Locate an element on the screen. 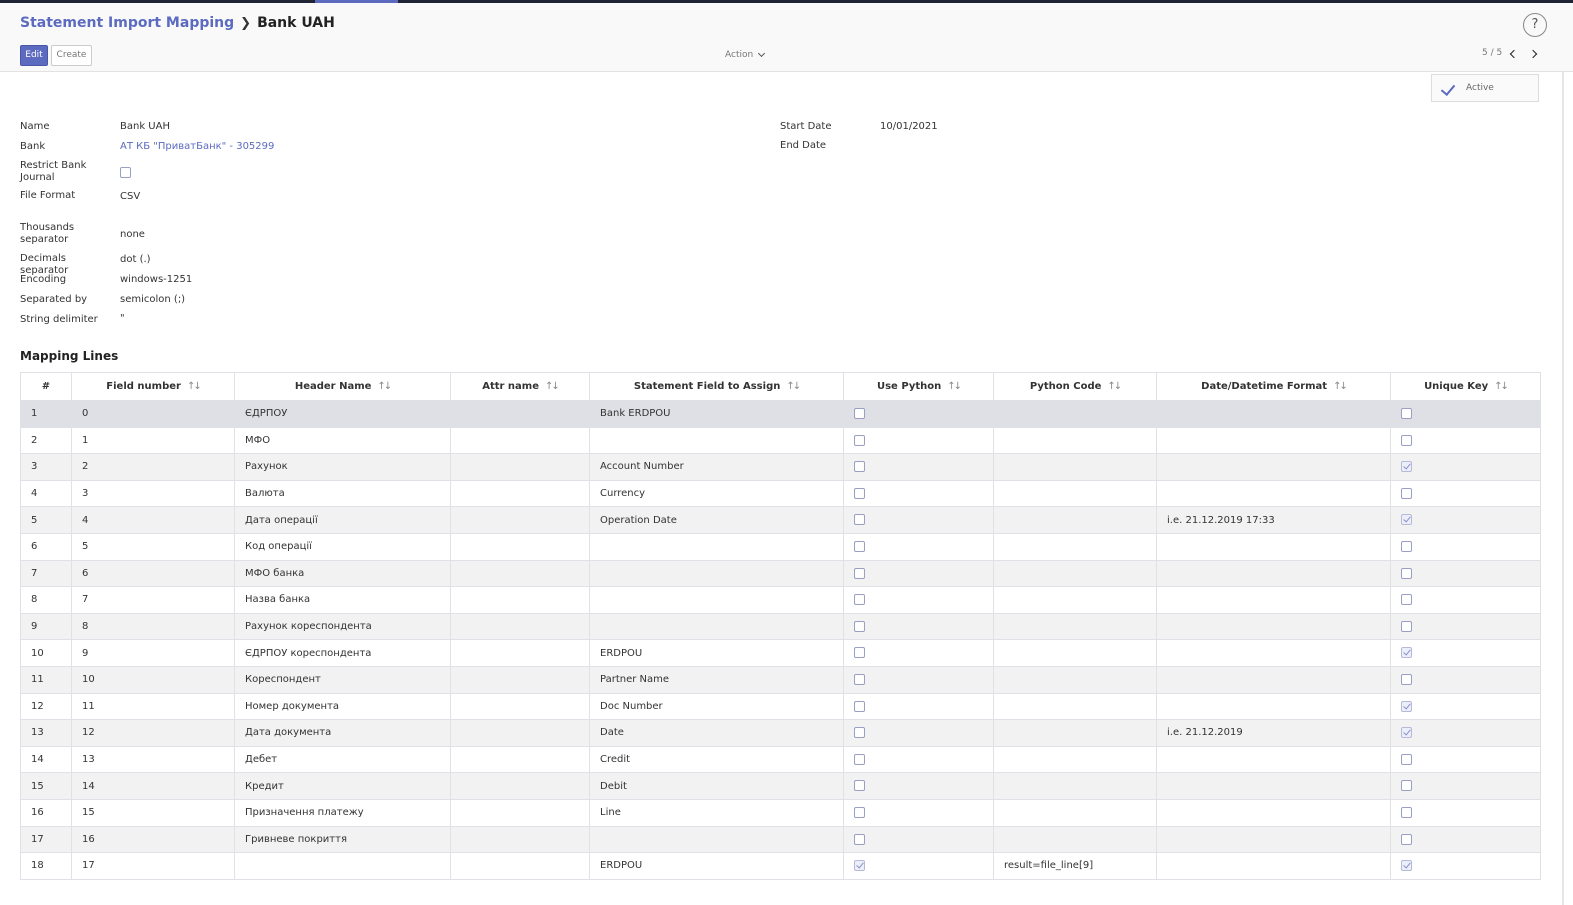 This screenshot has width=1573, height=905. col-attr-name-header: Attr name ↑↓ is located at coordinates (520, 386).